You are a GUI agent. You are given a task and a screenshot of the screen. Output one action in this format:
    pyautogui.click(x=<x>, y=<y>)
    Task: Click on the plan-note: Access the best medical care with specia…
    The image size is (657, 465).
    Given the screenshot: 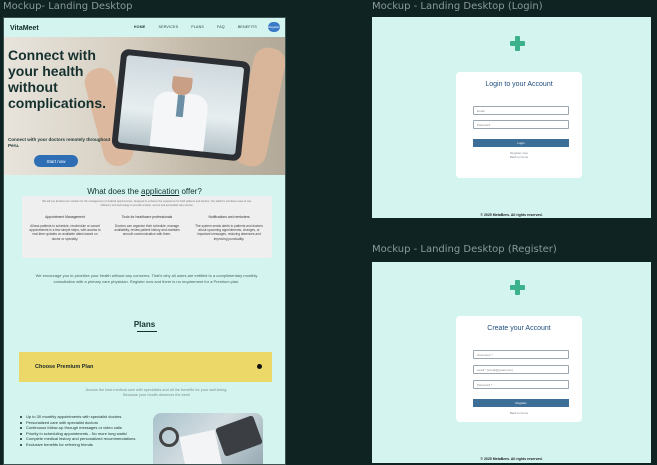 What is the action you would take?
    pyautogui.click(x=156, y=392)
    